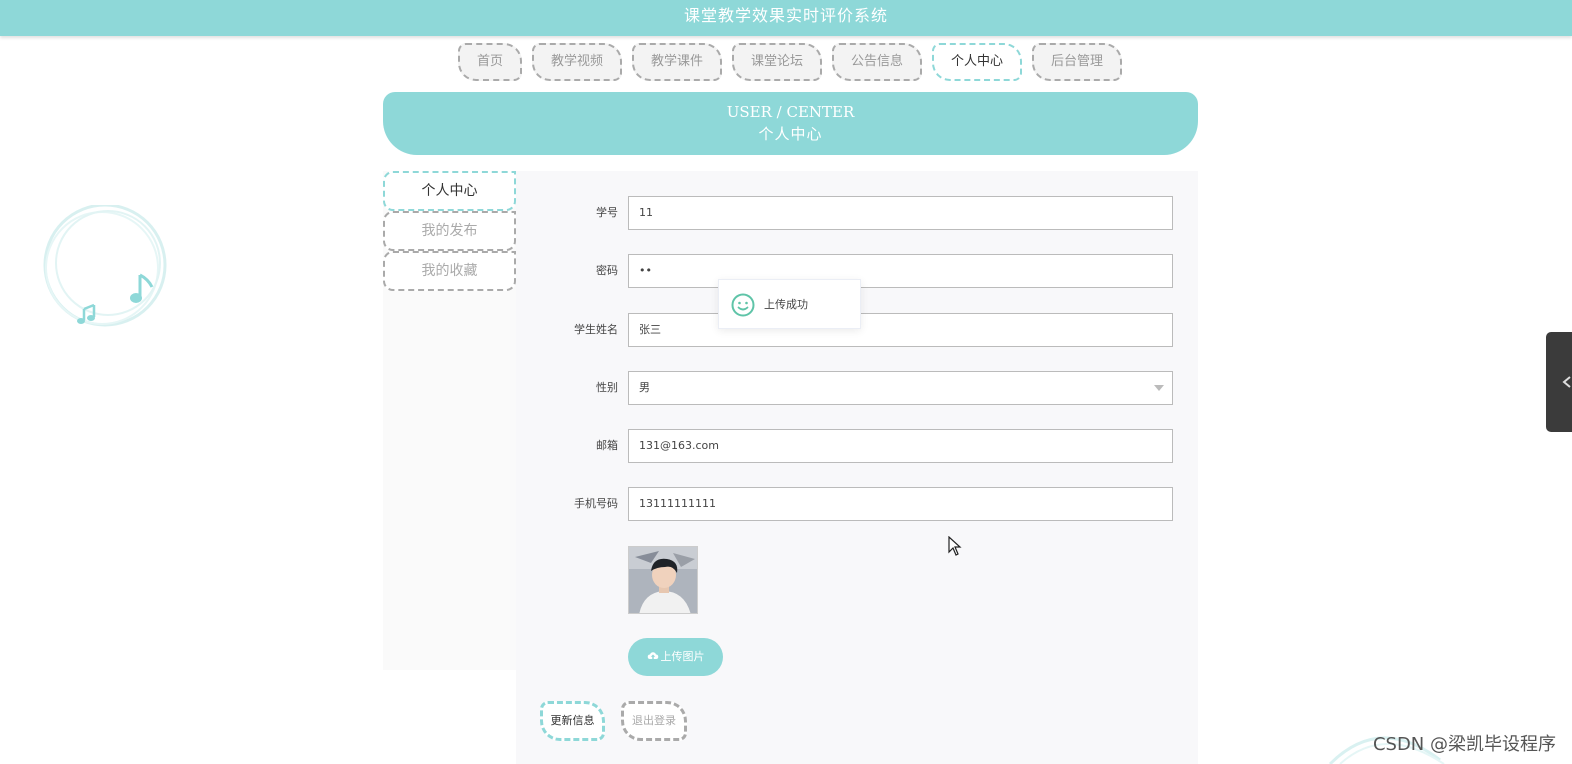 This screenshot has height=764, width=1572. What do you see at coordinates (900, 504) in the screenshot?
I see `phone-input: 13111111111` at bounding box center [900, 504].